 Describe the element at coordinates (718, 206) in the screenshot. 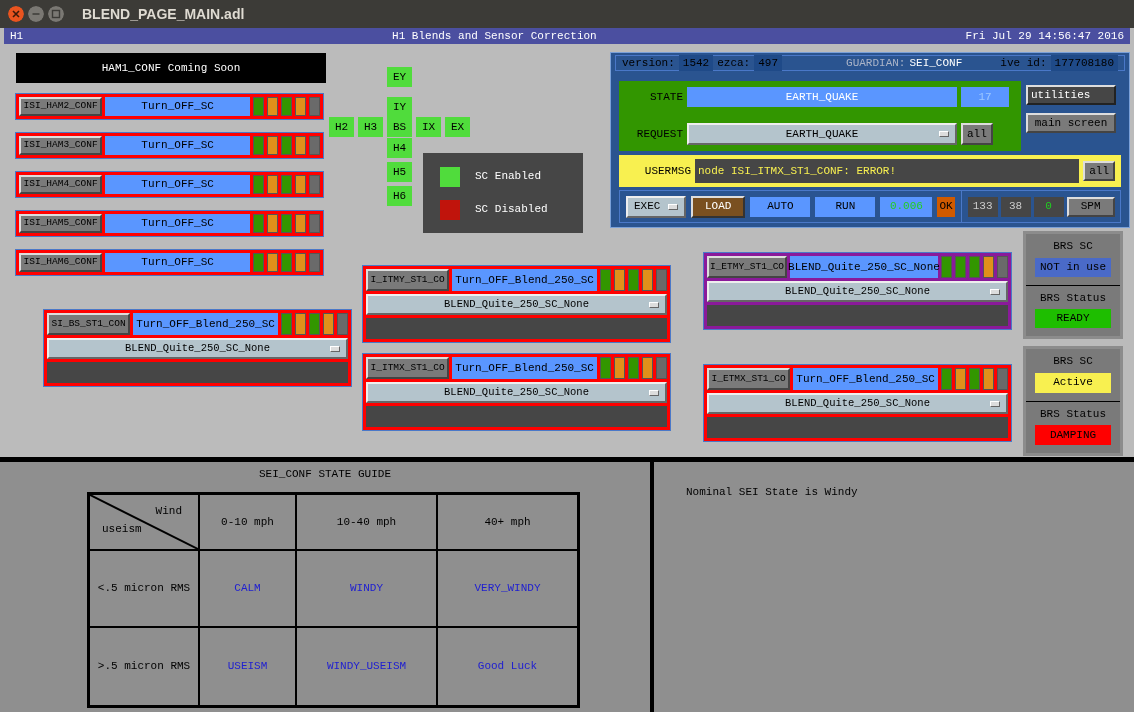

I see `load-button: LOAD` at that location.